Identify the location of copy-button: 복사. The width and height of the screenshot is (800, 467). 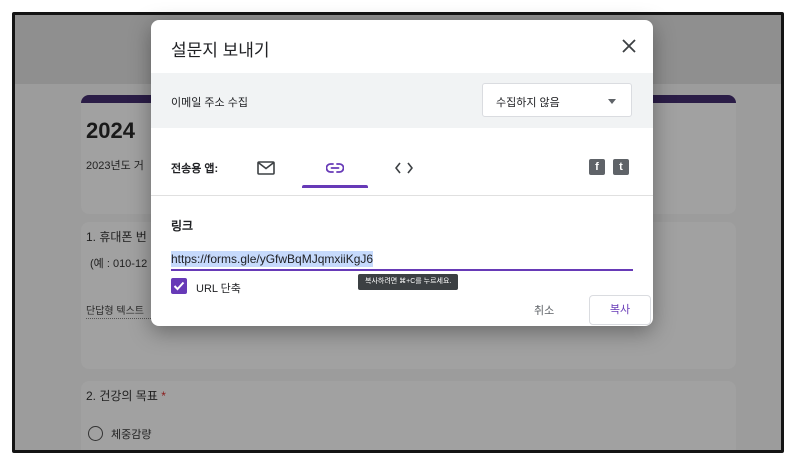
(620, 310).